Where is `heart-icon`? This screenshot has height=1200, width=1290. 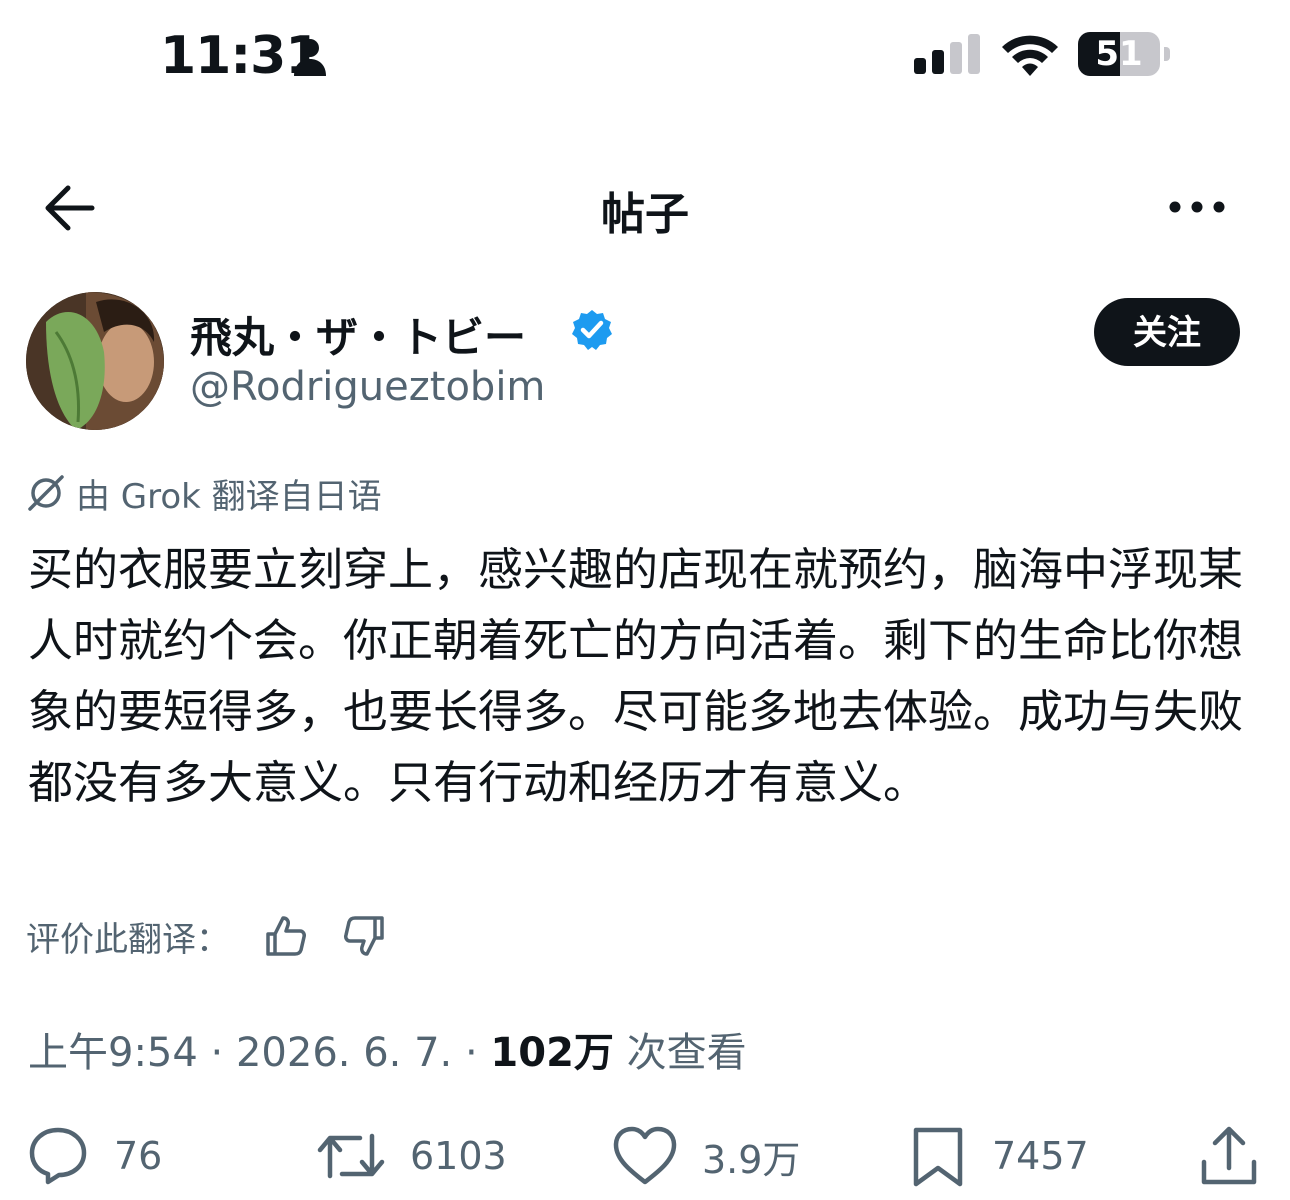
heart-icon is located at coordinates (645, 1155).